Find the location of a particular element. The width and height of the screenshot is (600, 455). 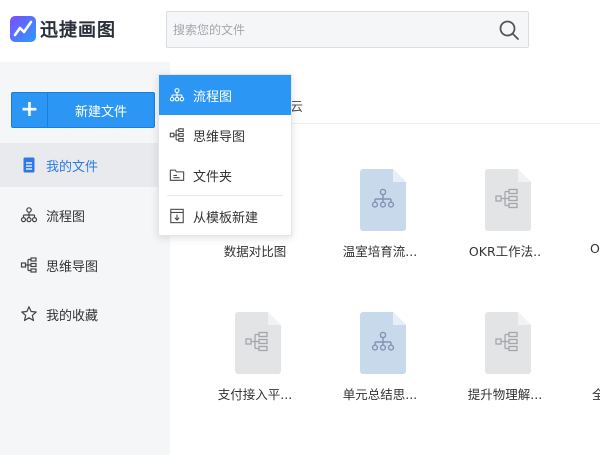

file-card: 全 is located at coordinates (585, 367).